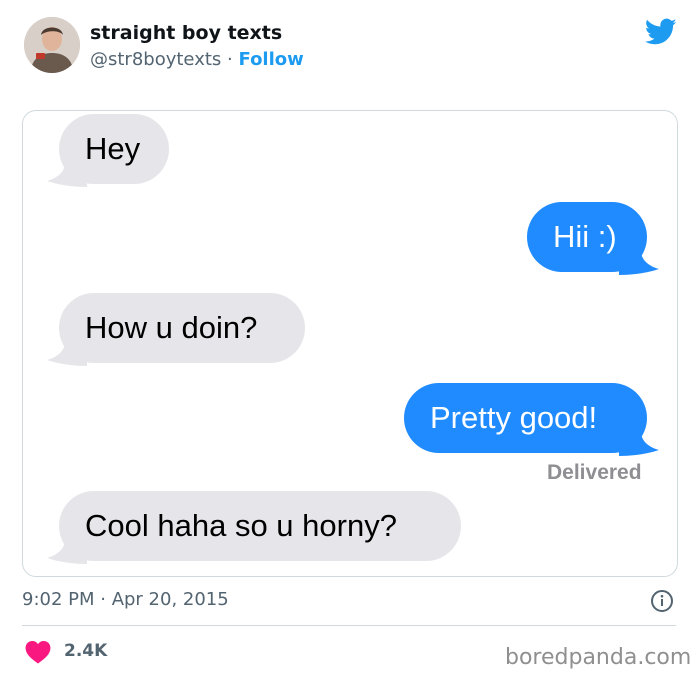 This screenshot has width=700, height=679. Describe the element at coordinates (114, 149) in the screenshot. I see `message-bubble-received: Hey` at that location.